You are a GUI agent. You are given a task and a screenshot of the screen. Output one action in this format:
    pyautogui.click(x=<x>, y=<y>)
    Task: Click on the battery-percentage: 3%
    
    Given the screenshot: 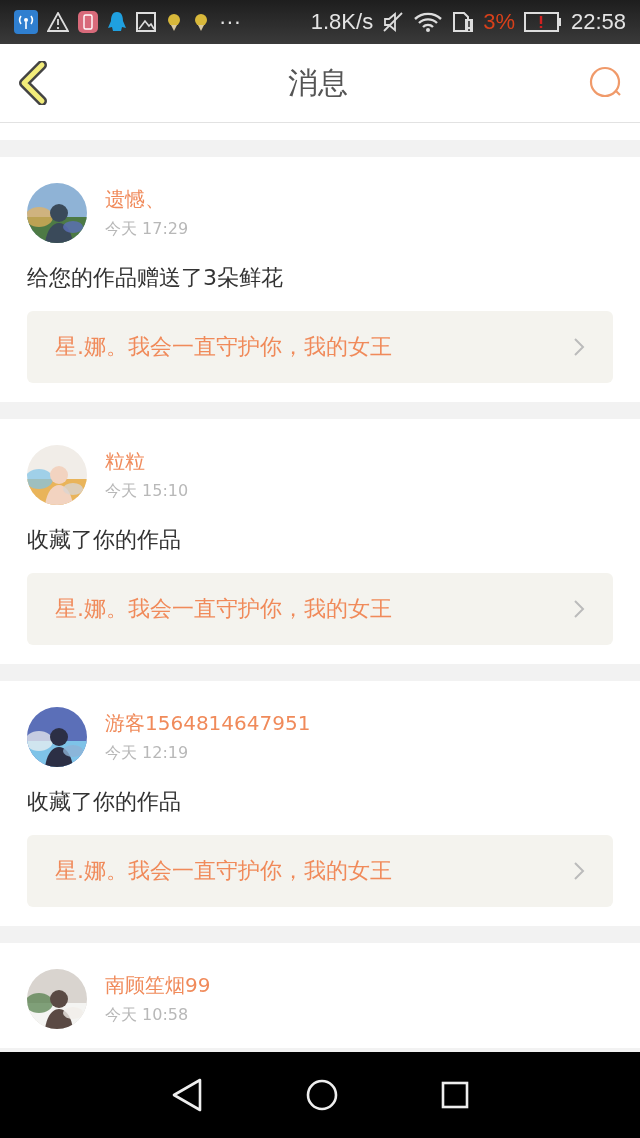 What is the action you would take?
    pyautogui.click(x=499, y=22)
    